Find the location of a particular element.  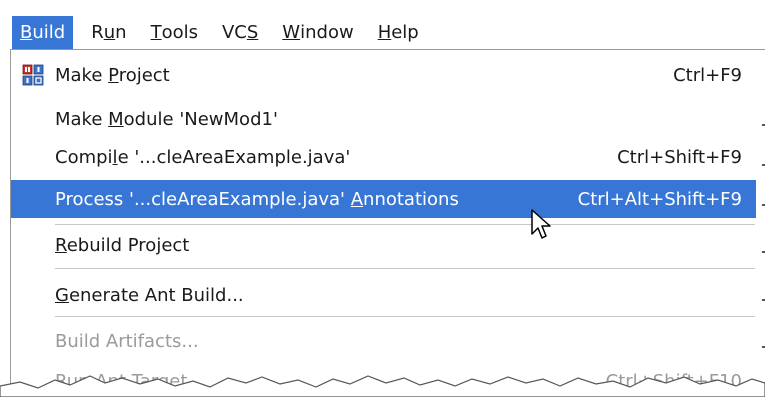

menu-item-label: Compile '...cleAreaExample.java' is located at coordinates (336, 157).